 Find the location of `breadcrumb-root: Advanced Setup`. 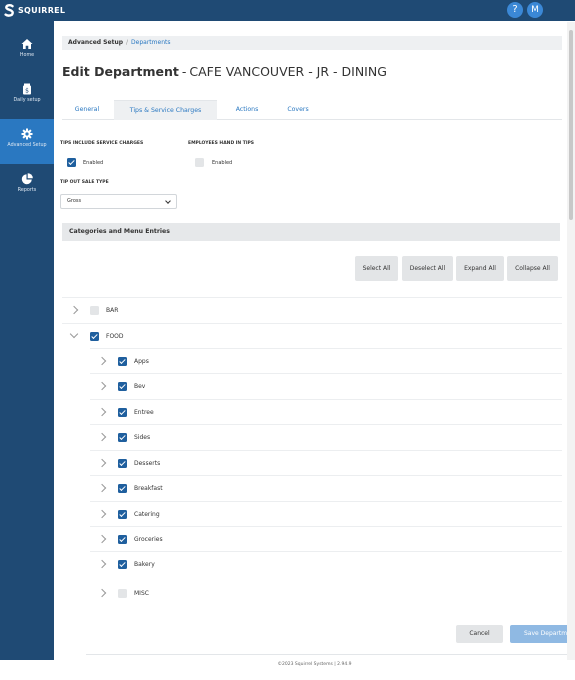

breadcrumb-root: Advanced Setup is located at coordinates (95, 42).